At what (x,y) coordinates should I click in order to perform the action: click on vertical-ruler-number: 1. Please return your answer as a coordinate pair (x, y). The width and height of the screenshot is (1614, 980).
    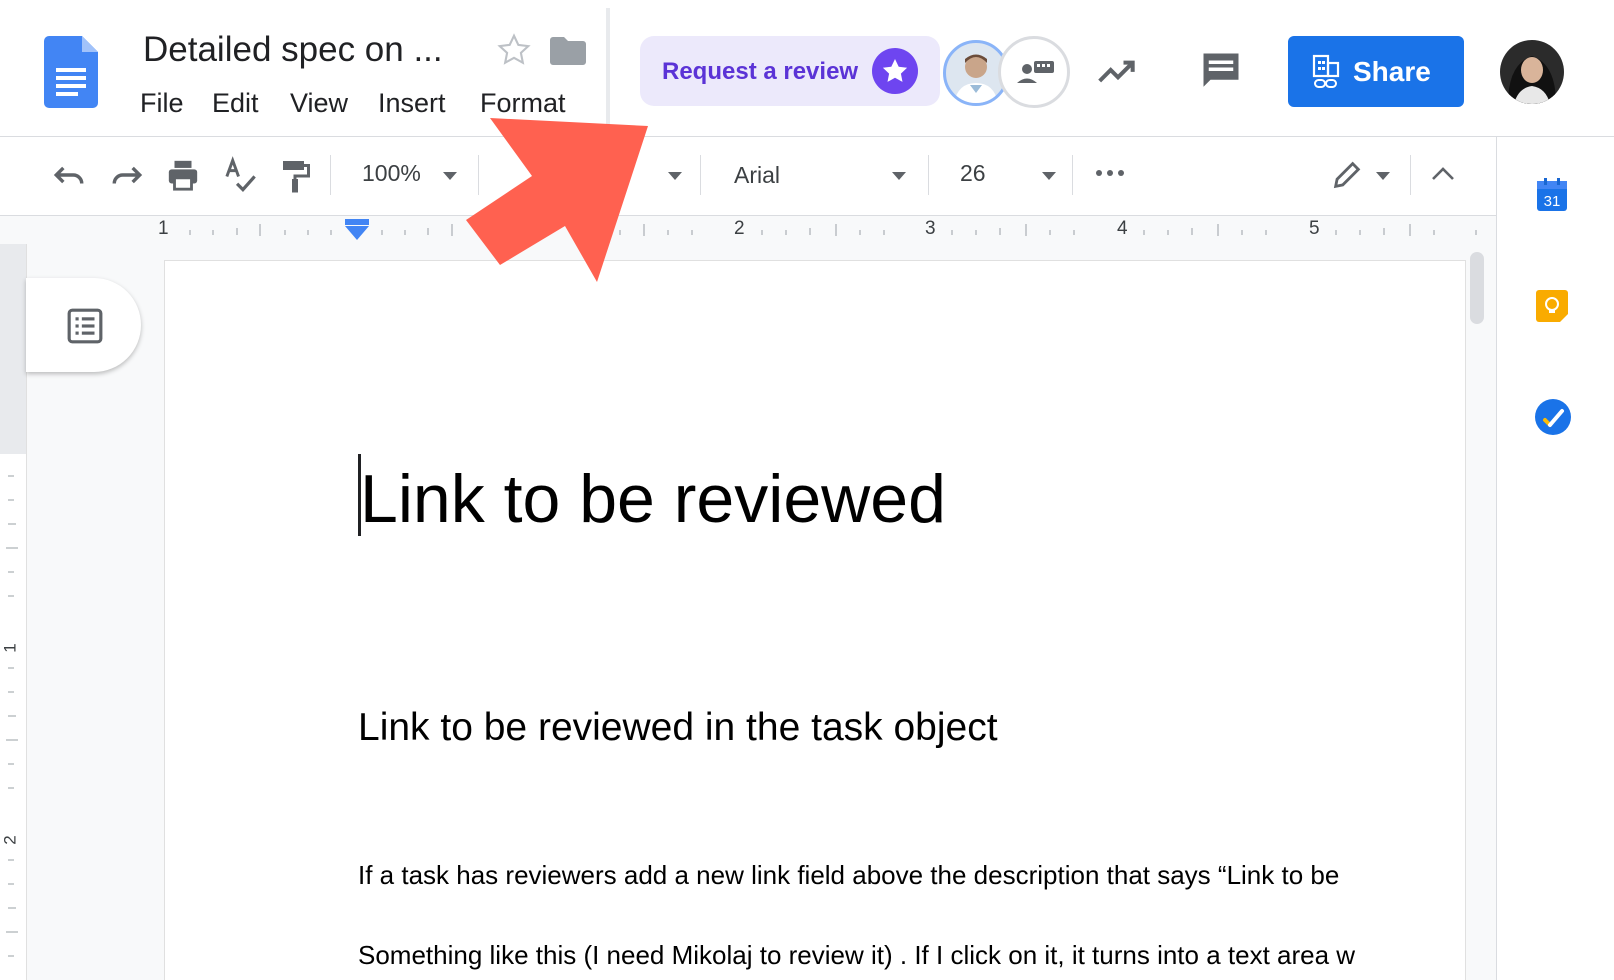
    Looking at the image, I should click on (10, 648).